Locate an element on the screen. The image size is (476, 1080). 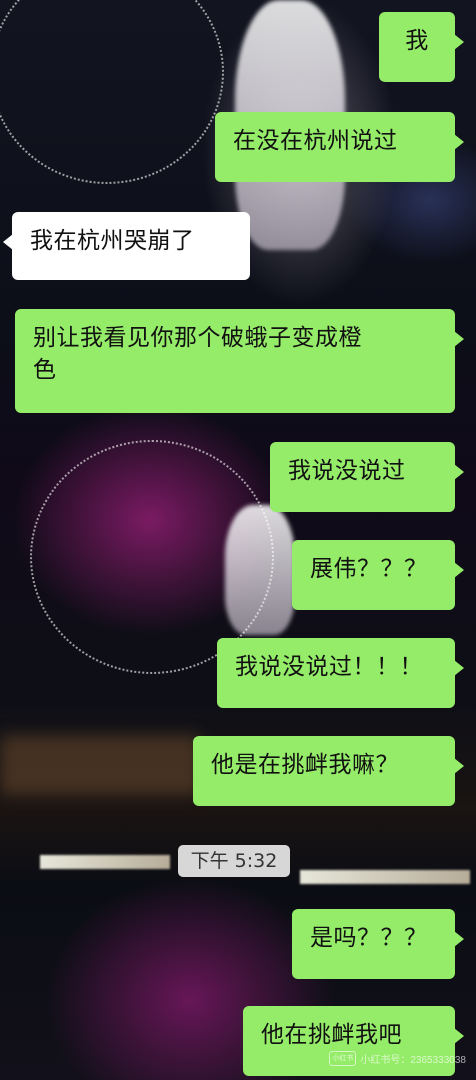
stage-light-bar-left is located at coordinates (105, 862).